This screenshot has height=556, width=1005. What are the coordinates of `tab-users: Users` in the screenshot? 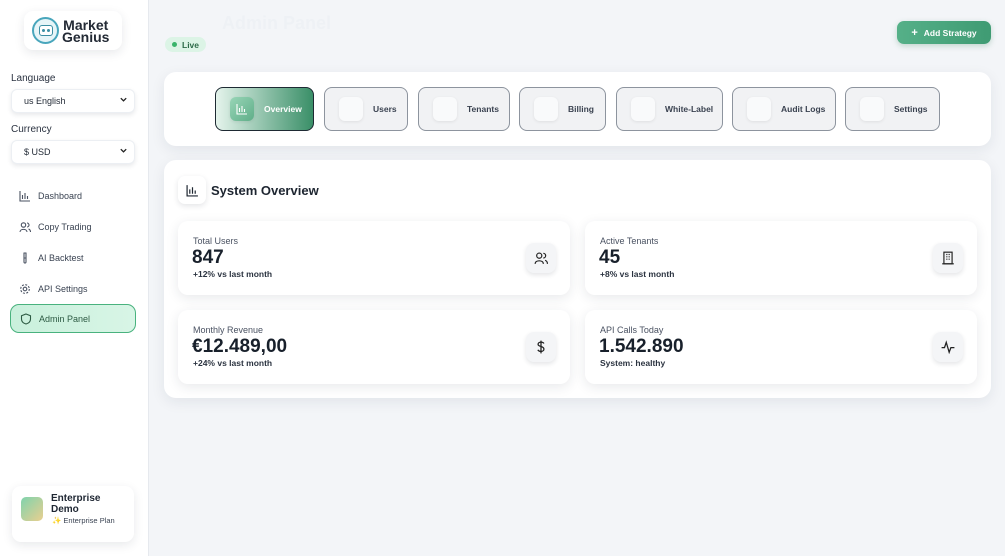 It's located at (366, 109).